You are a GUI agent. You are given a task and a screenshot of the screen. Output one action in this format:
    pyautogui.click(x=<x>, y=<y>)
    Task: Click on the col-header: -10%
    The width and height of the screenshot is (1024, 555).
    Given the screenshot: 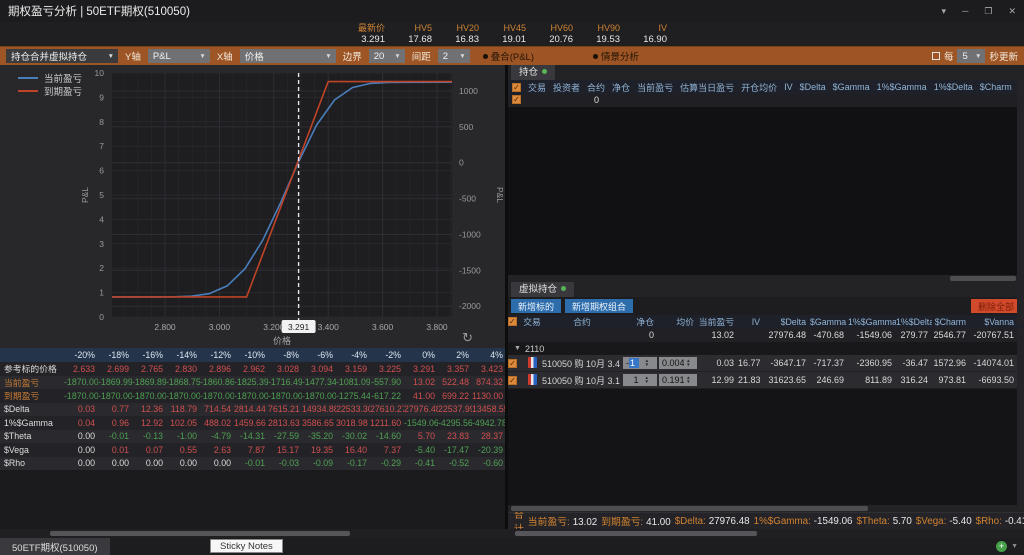 What is the action you would take?
    pyautogui.click(x=254, y=355)
    